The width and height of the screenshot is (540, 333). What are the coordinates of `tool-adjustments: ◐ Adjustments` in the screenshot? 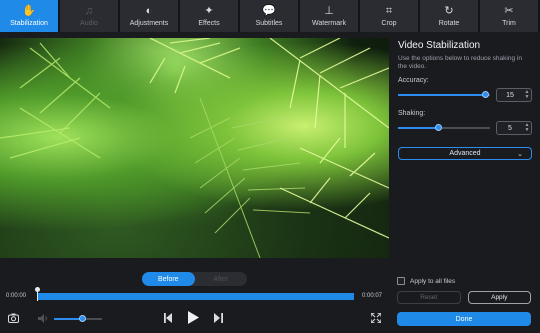 It's located at (149, 16).